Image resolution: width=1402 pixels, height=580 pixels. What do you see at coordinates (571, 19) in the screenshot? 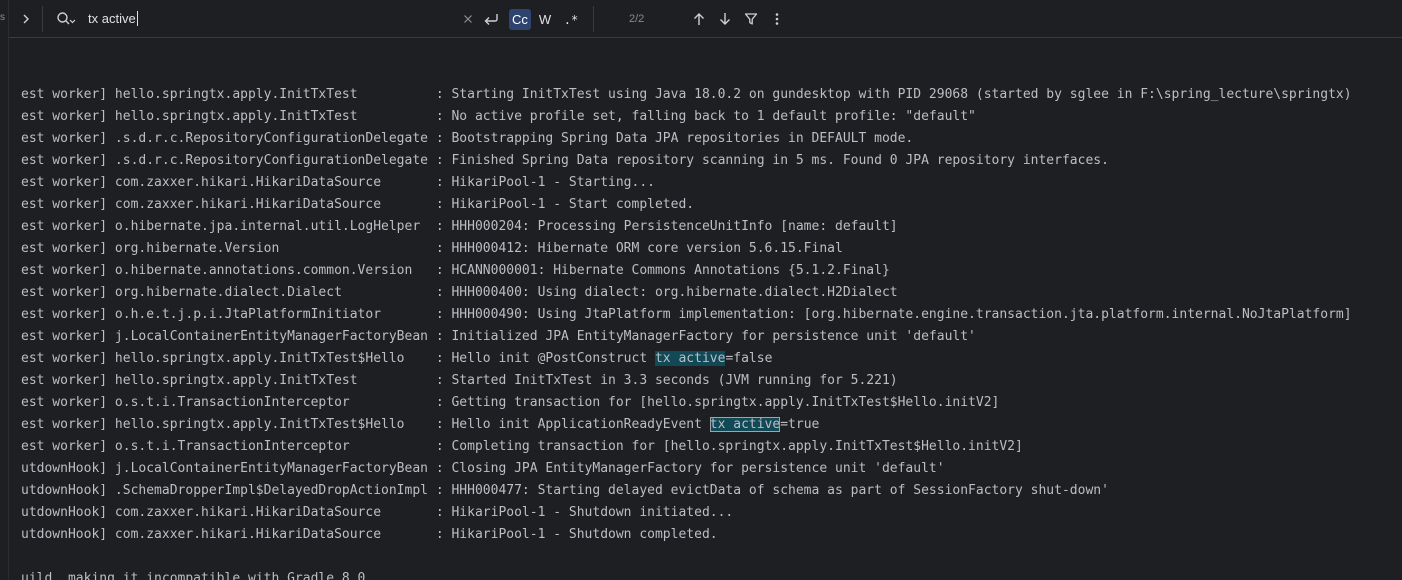
I see `regex-toggle: .*` at bounding box center [571, 19].